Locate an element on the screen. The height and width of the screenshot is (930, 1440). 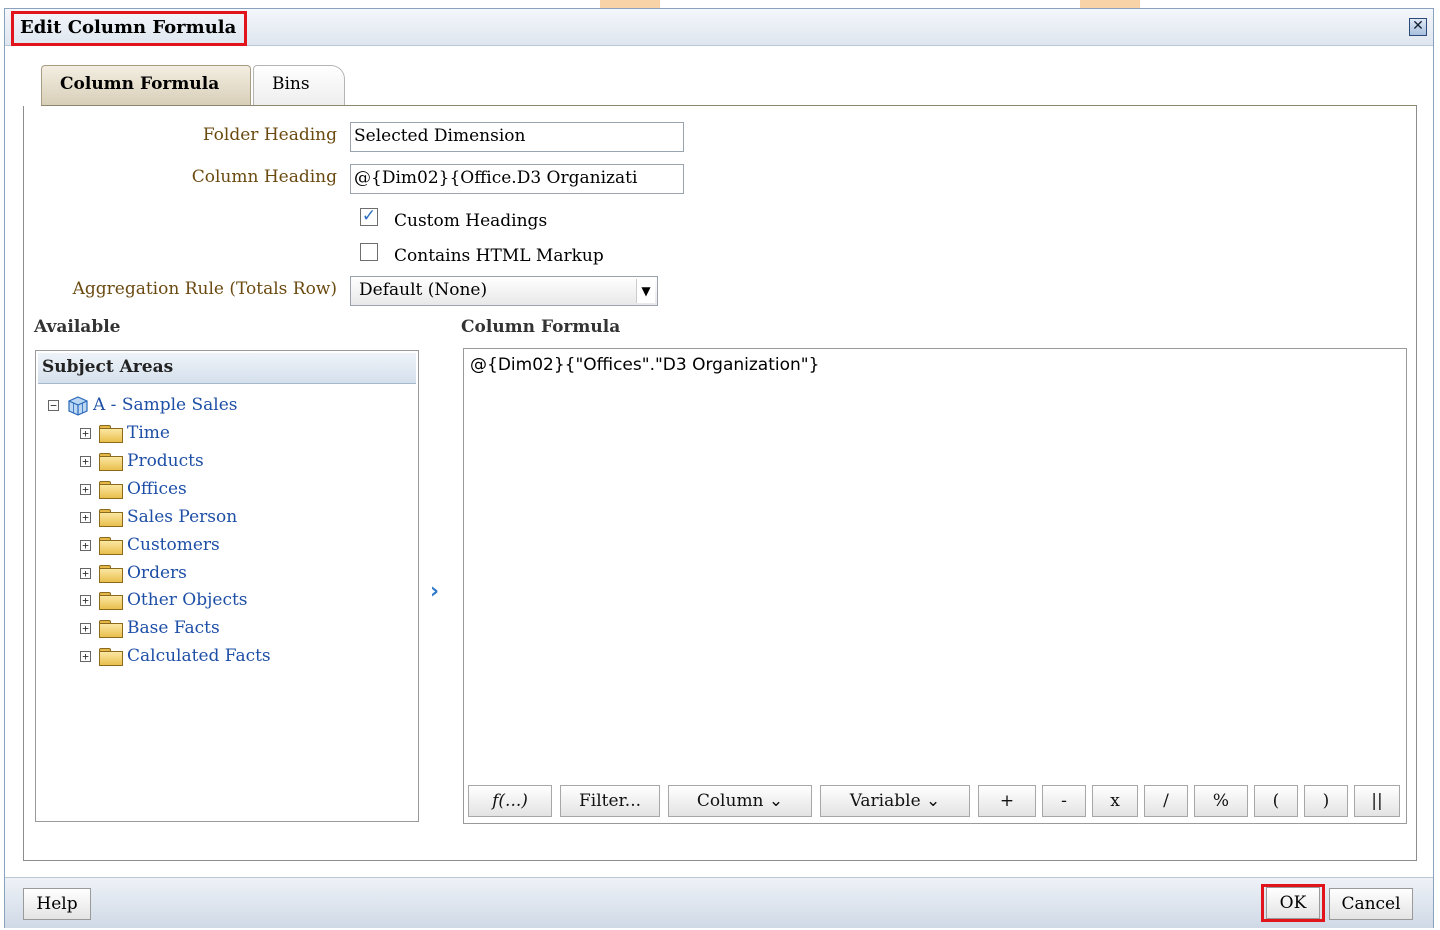
subject-areas-header: Subject Areas is located at coordinates (227, 368).